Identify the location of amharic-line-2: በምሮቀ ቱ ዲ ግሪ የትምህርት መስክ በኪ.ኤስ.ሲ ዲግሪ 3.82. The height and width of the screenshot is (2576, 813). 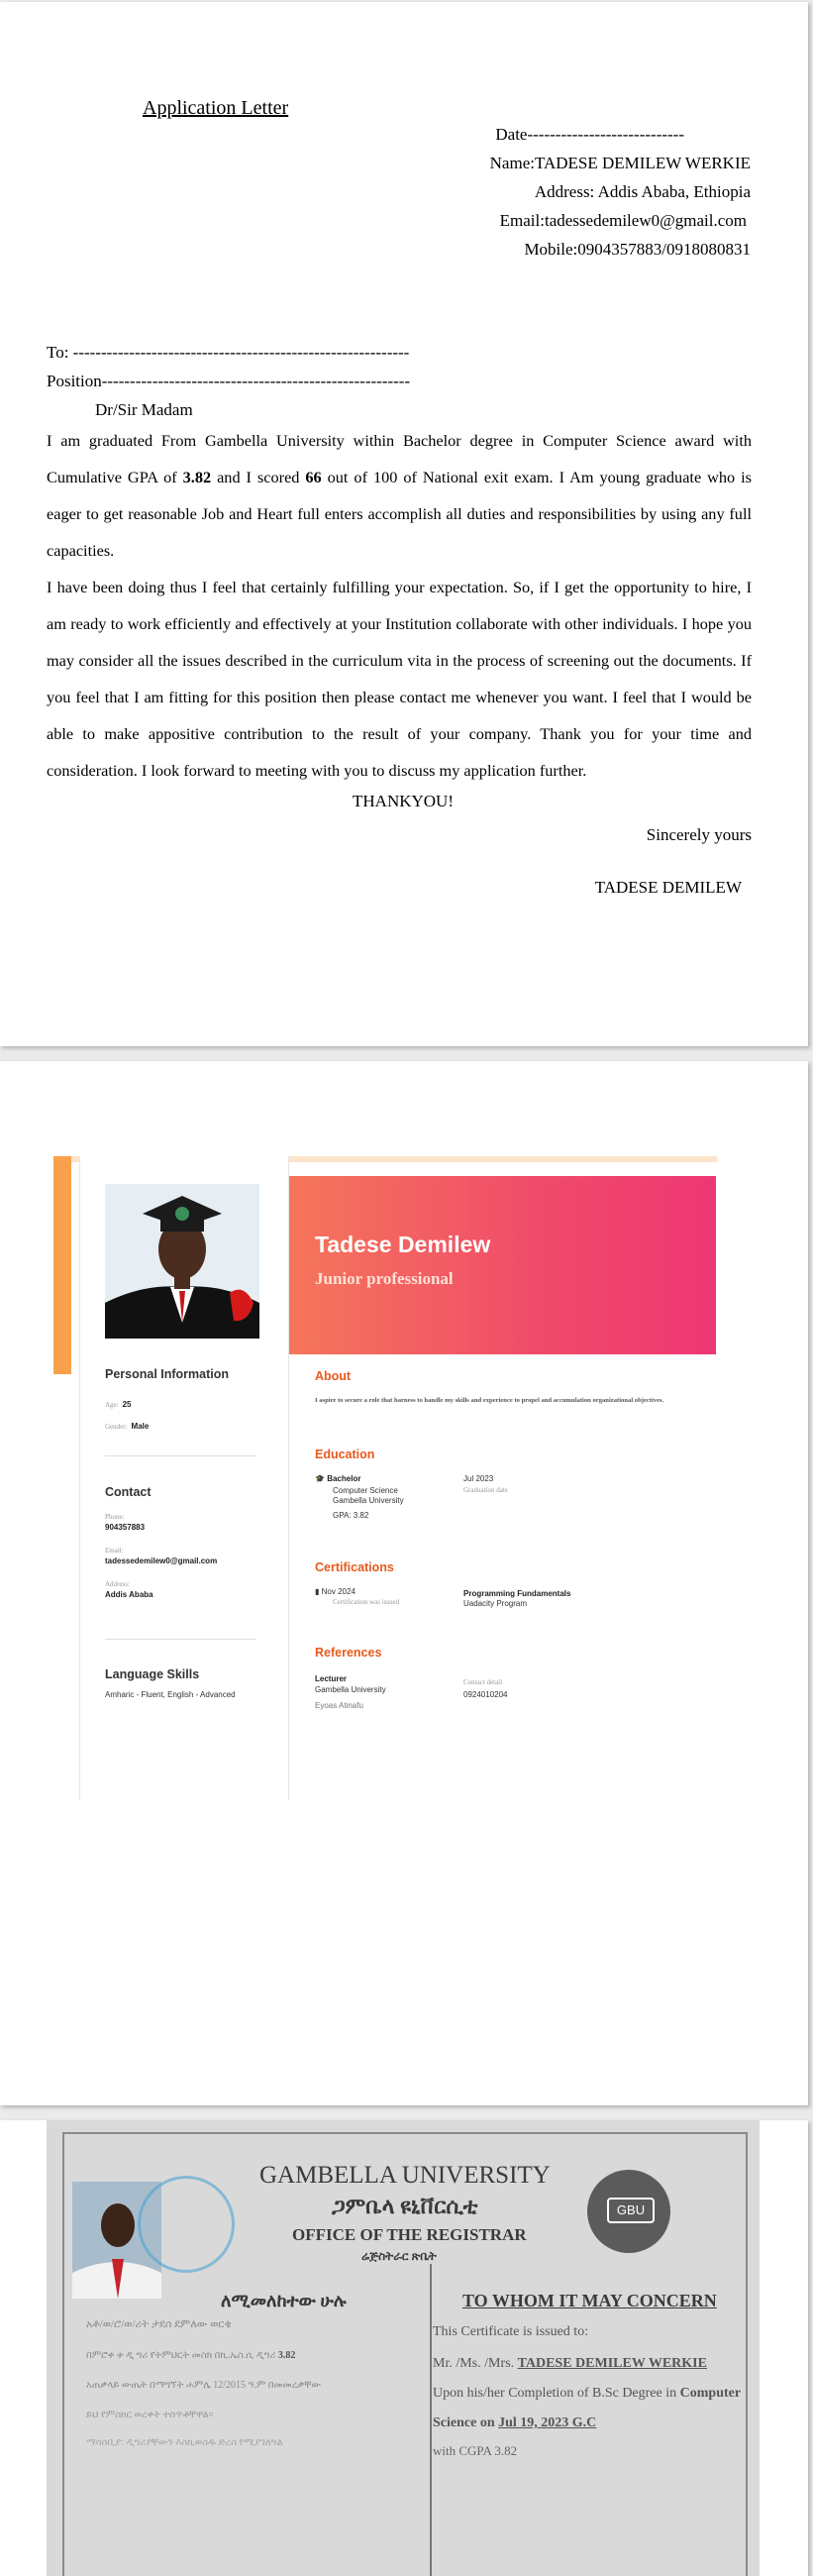
(191, 2355).